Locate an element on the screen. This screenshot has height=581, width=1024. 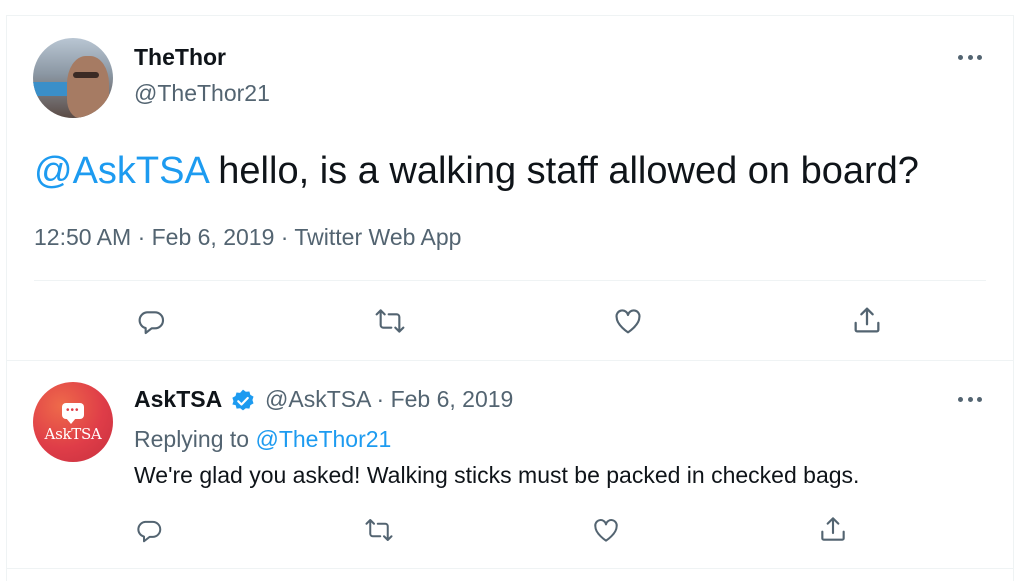
author-name: AskTSA is located at coordinates (178, 399).